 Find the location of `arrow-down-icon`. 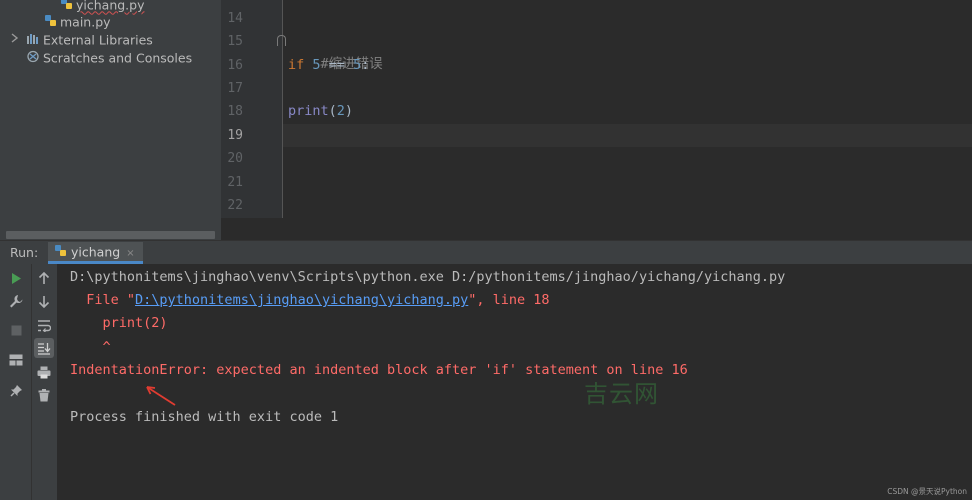

arrow-down-icon is located at coordinates (44, 301).